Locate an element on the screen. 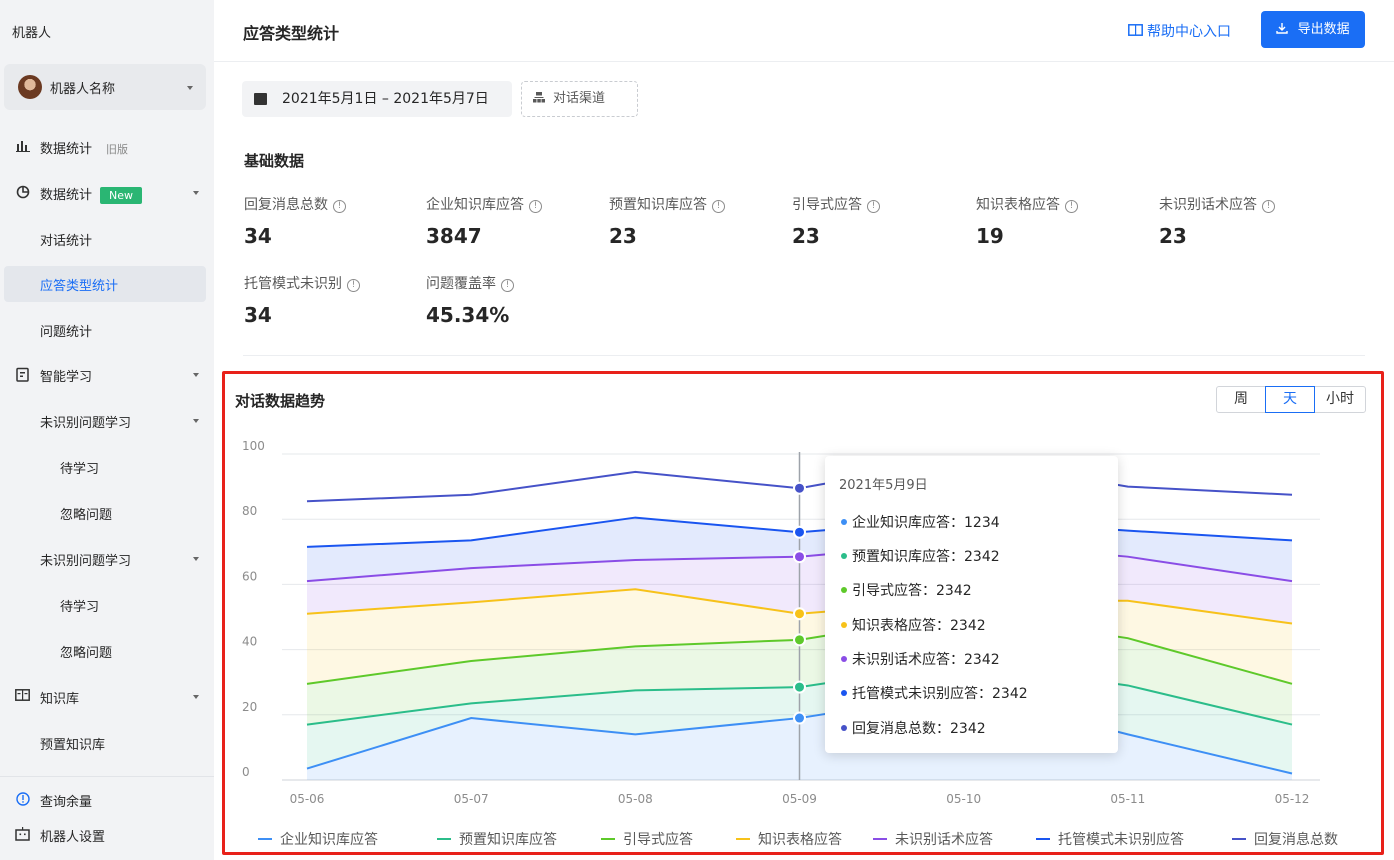  sidebar-item-question-stats: 问题统计 is located at coordinates (107, 330).